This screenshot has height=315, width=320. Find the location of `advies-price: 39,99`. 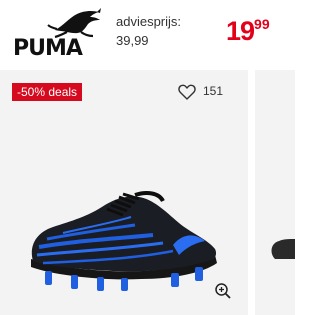

advies-price: 39,99 is located at coordinates (132, 40).